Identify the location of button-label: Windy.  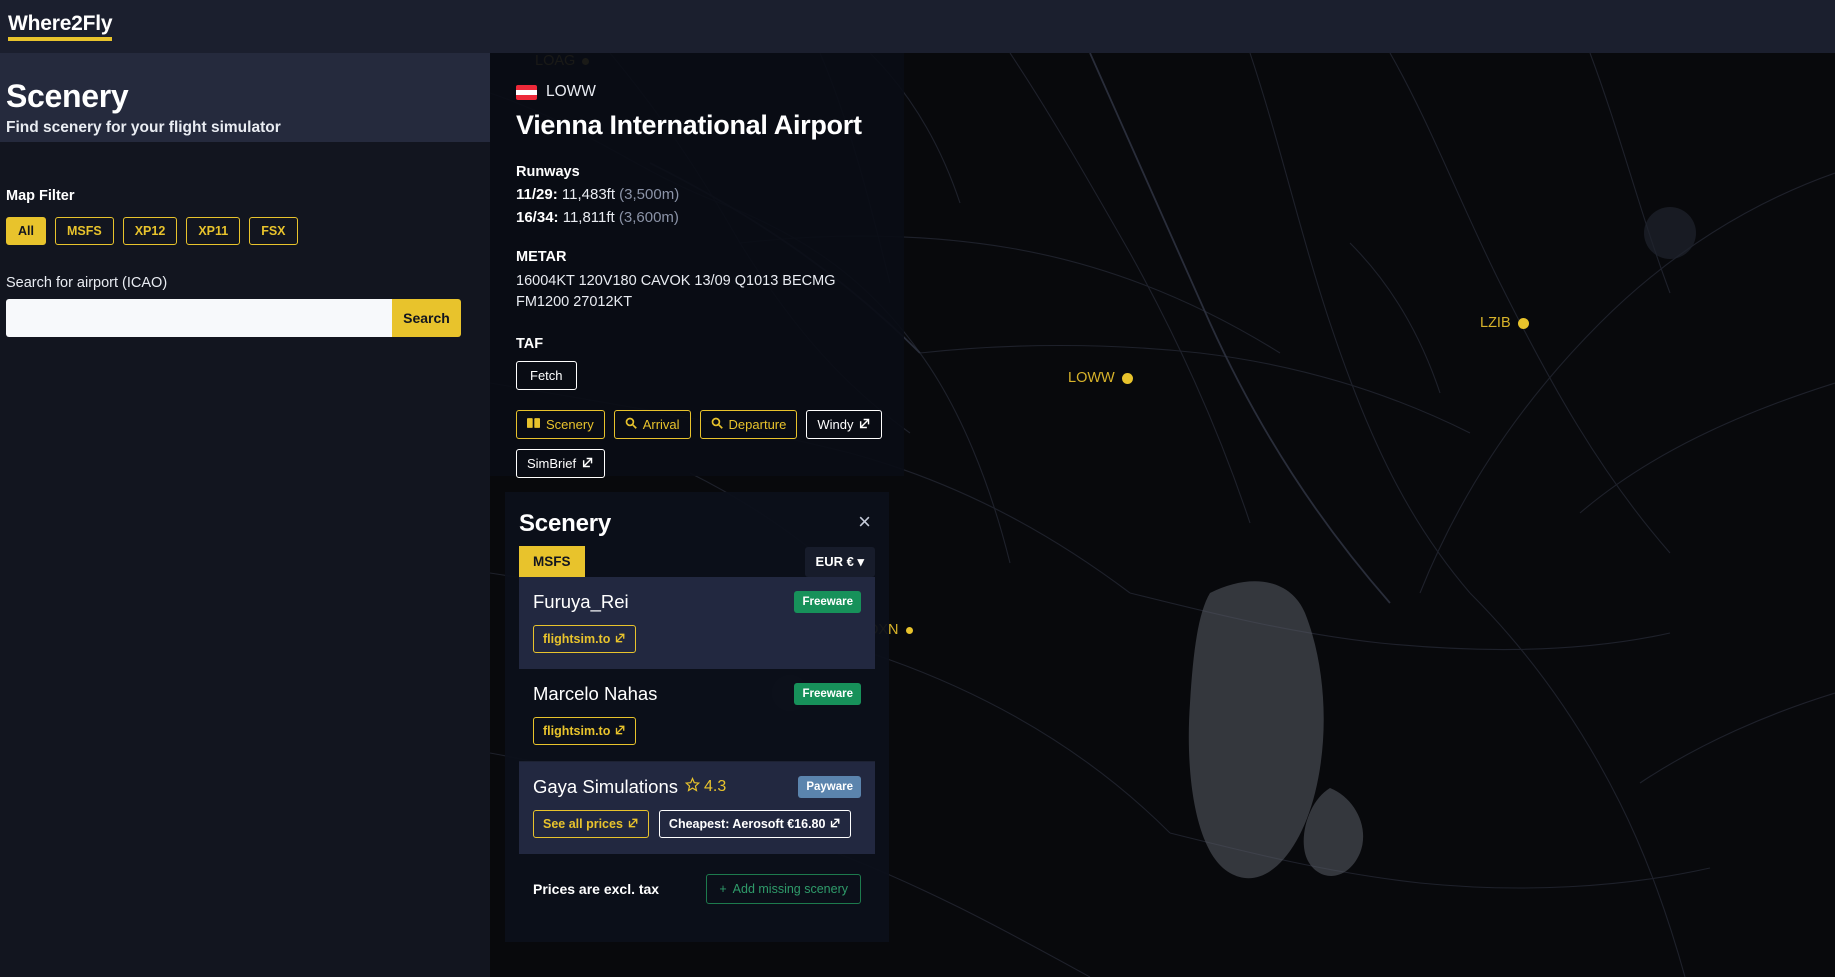
(835, 424).